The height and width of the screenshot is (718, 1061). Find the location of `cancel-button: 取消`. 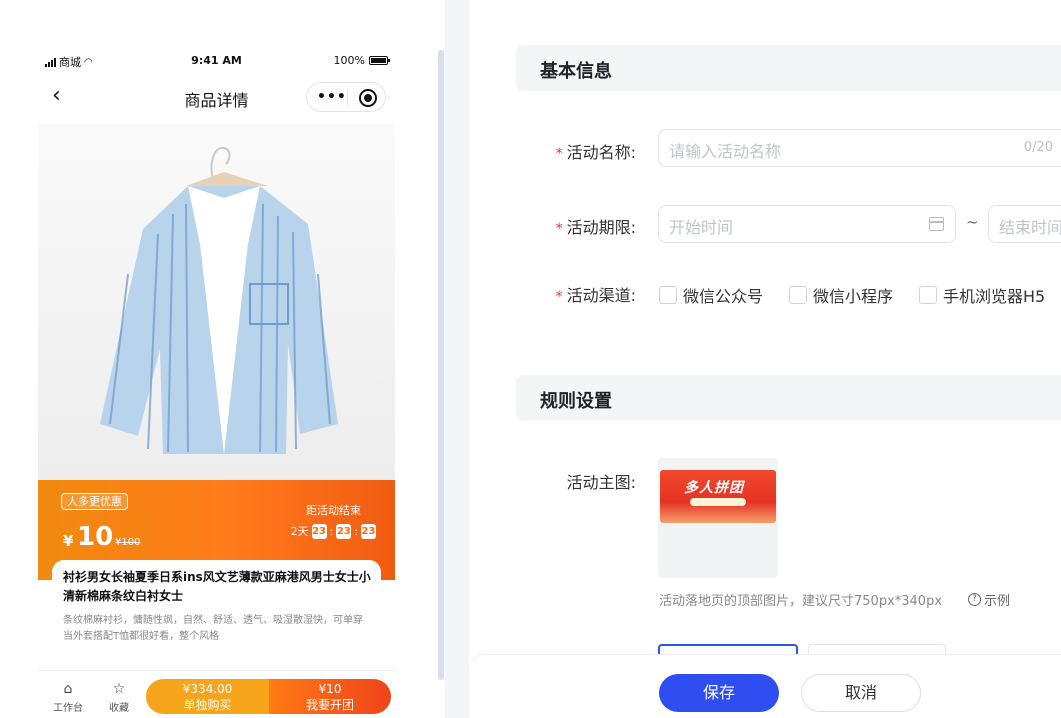

cancel-button: 取消 is located at coordinates (861, 693).